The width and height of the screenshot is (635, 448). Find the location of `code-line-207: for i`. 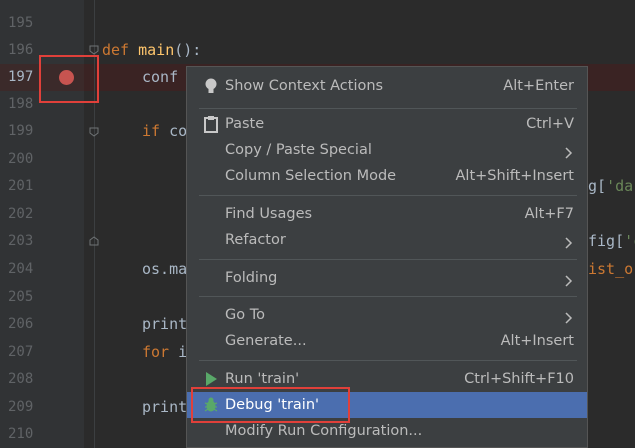

code-line-207: for i is located at coordinates (164, 352).